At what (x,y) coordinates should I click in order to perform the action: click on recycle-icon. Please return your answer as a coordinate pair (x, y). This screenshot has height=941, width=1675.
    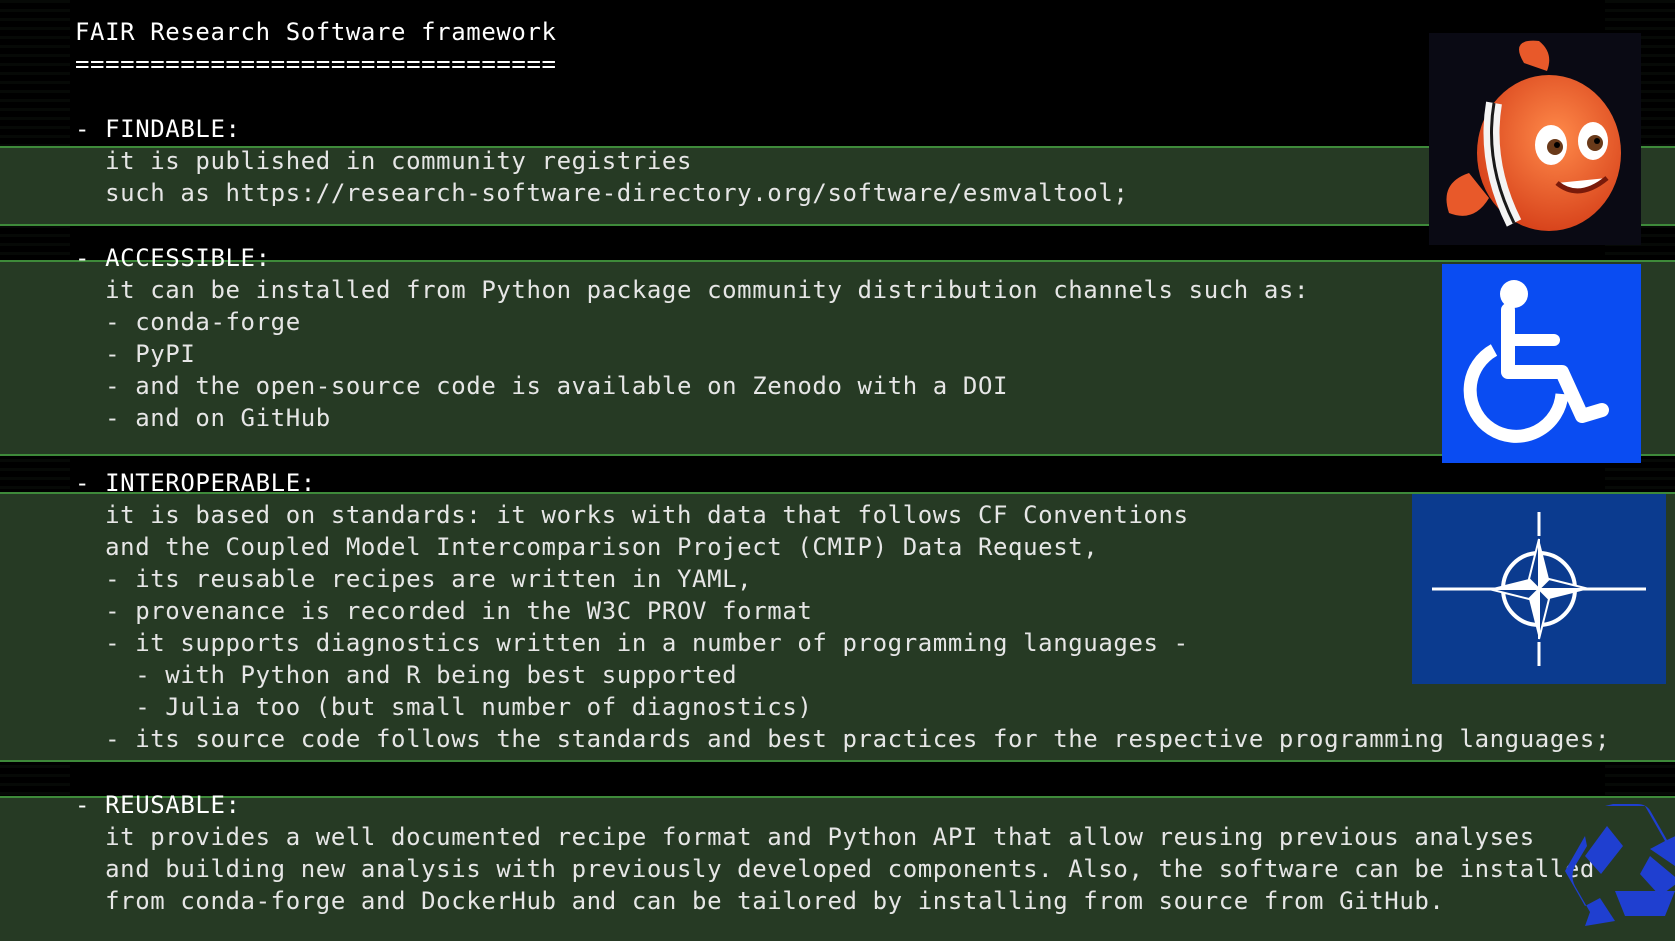
    Looking at the image, I should click on (1615, 868).